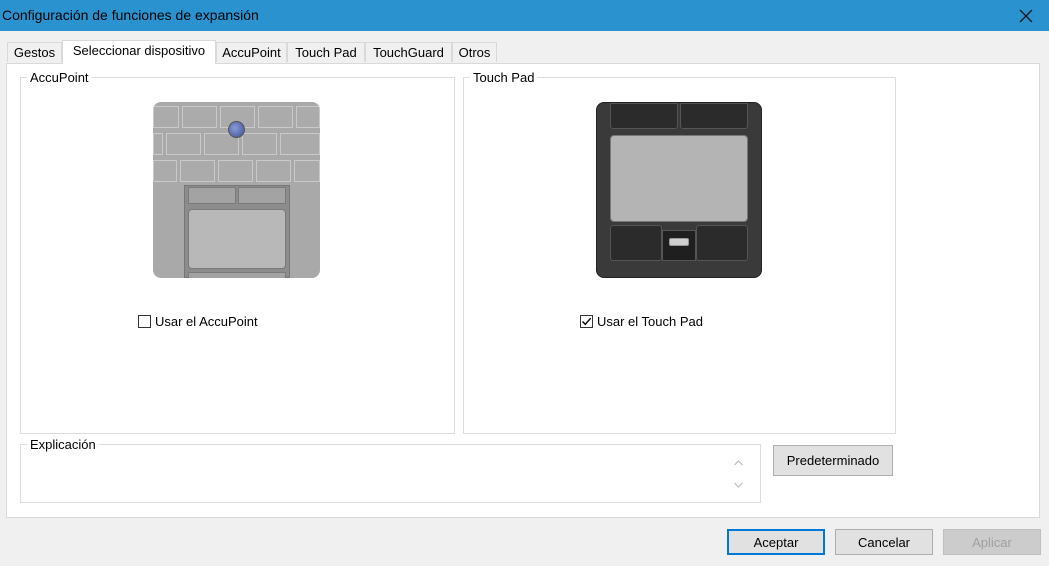  I want to click on tab-seleccionar-dispositivo: Seleccionar dispositivo, so click(139, 52).